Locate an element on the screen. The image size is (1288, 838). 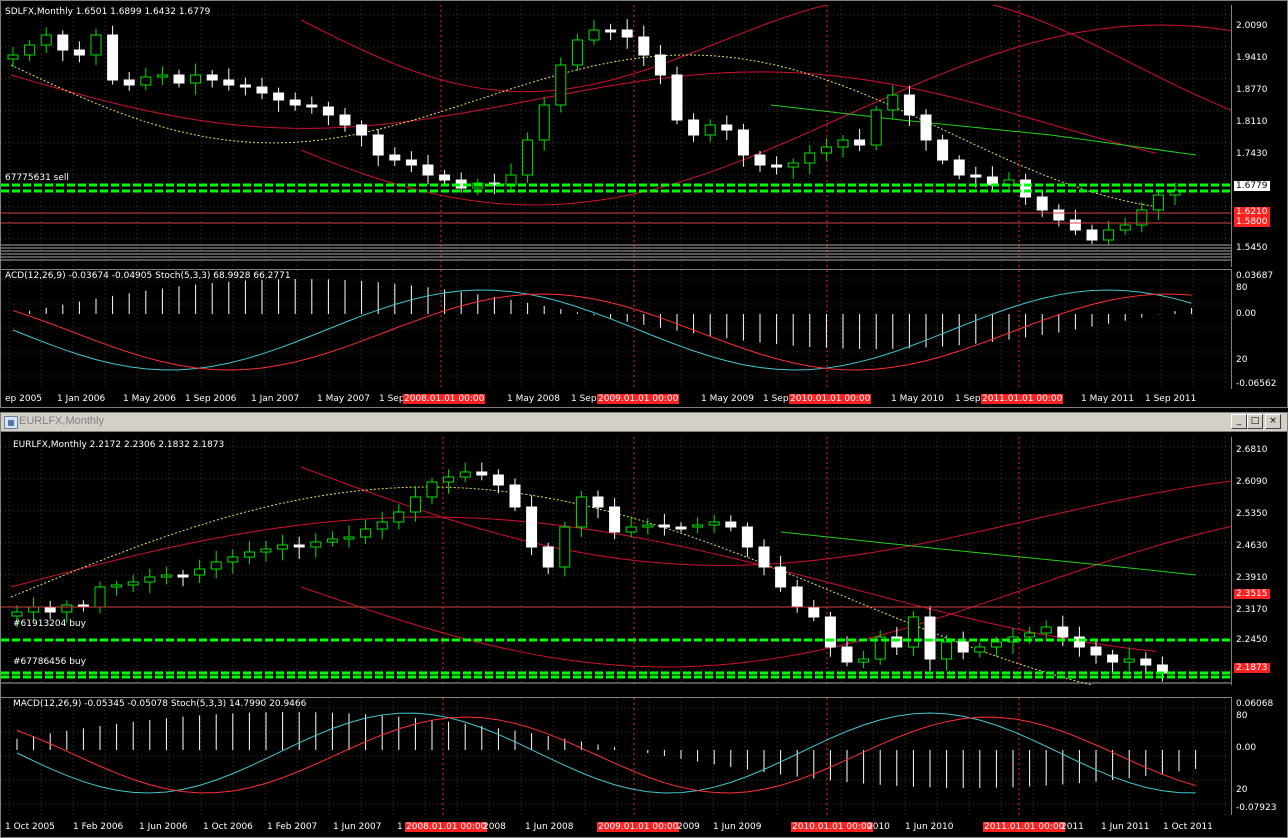
stoch-signal is located at coordinates (602, 332).